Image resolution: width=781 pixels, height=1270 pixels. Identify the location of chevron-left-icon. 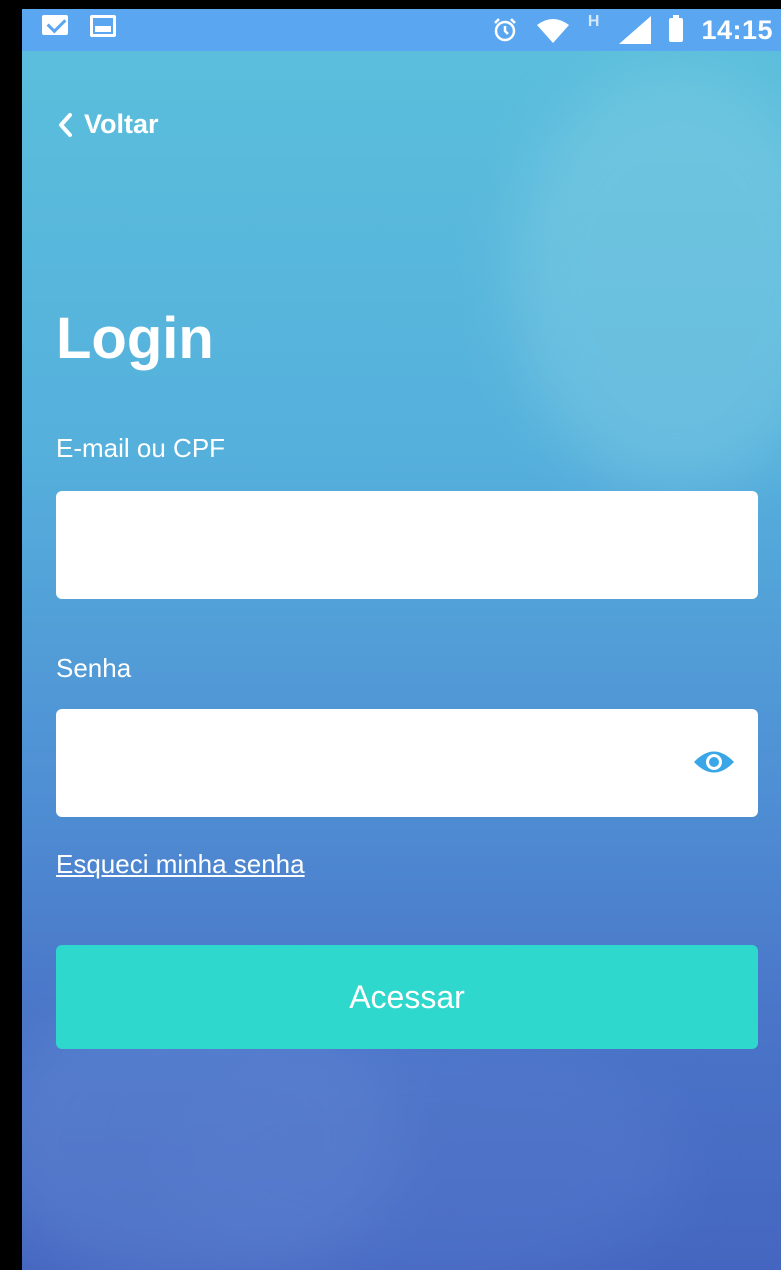
(65, 124).